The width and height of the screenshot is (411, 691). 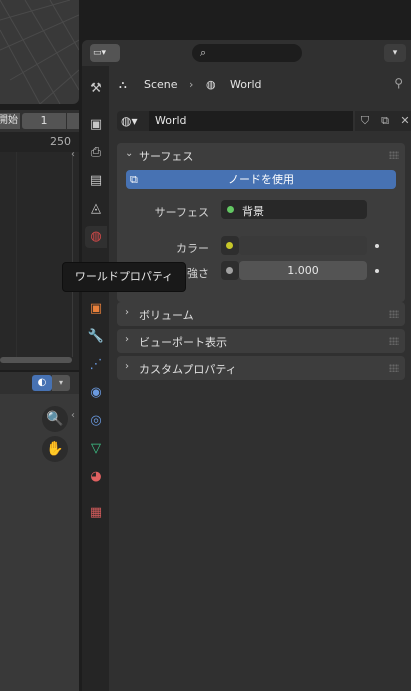 What do you see at coordinates (385, 121) in the screenshot?
I see `duplicate-icon: ⧉` at bounding box center [385, 121].